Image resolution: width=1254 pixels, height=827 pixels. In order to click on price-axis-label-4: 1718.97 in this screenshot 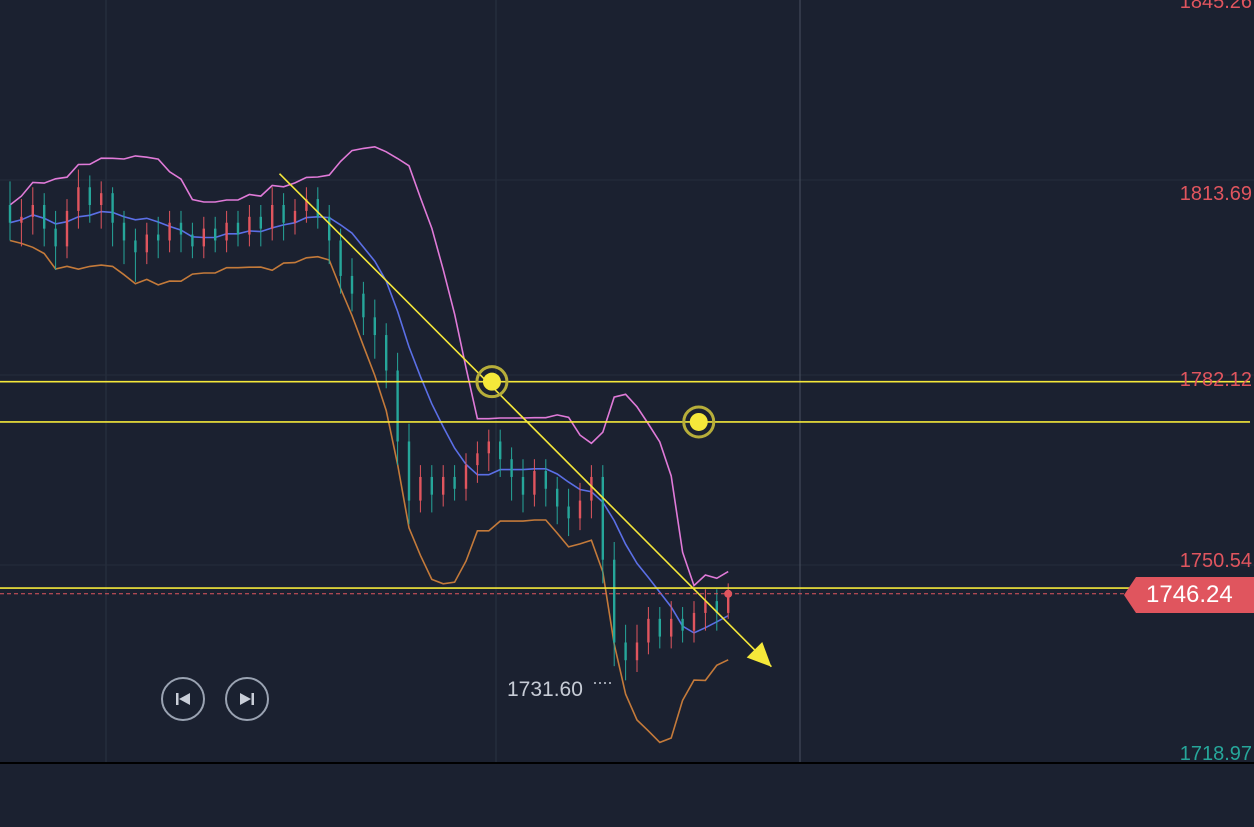, I will do `click(1215, 754)`.